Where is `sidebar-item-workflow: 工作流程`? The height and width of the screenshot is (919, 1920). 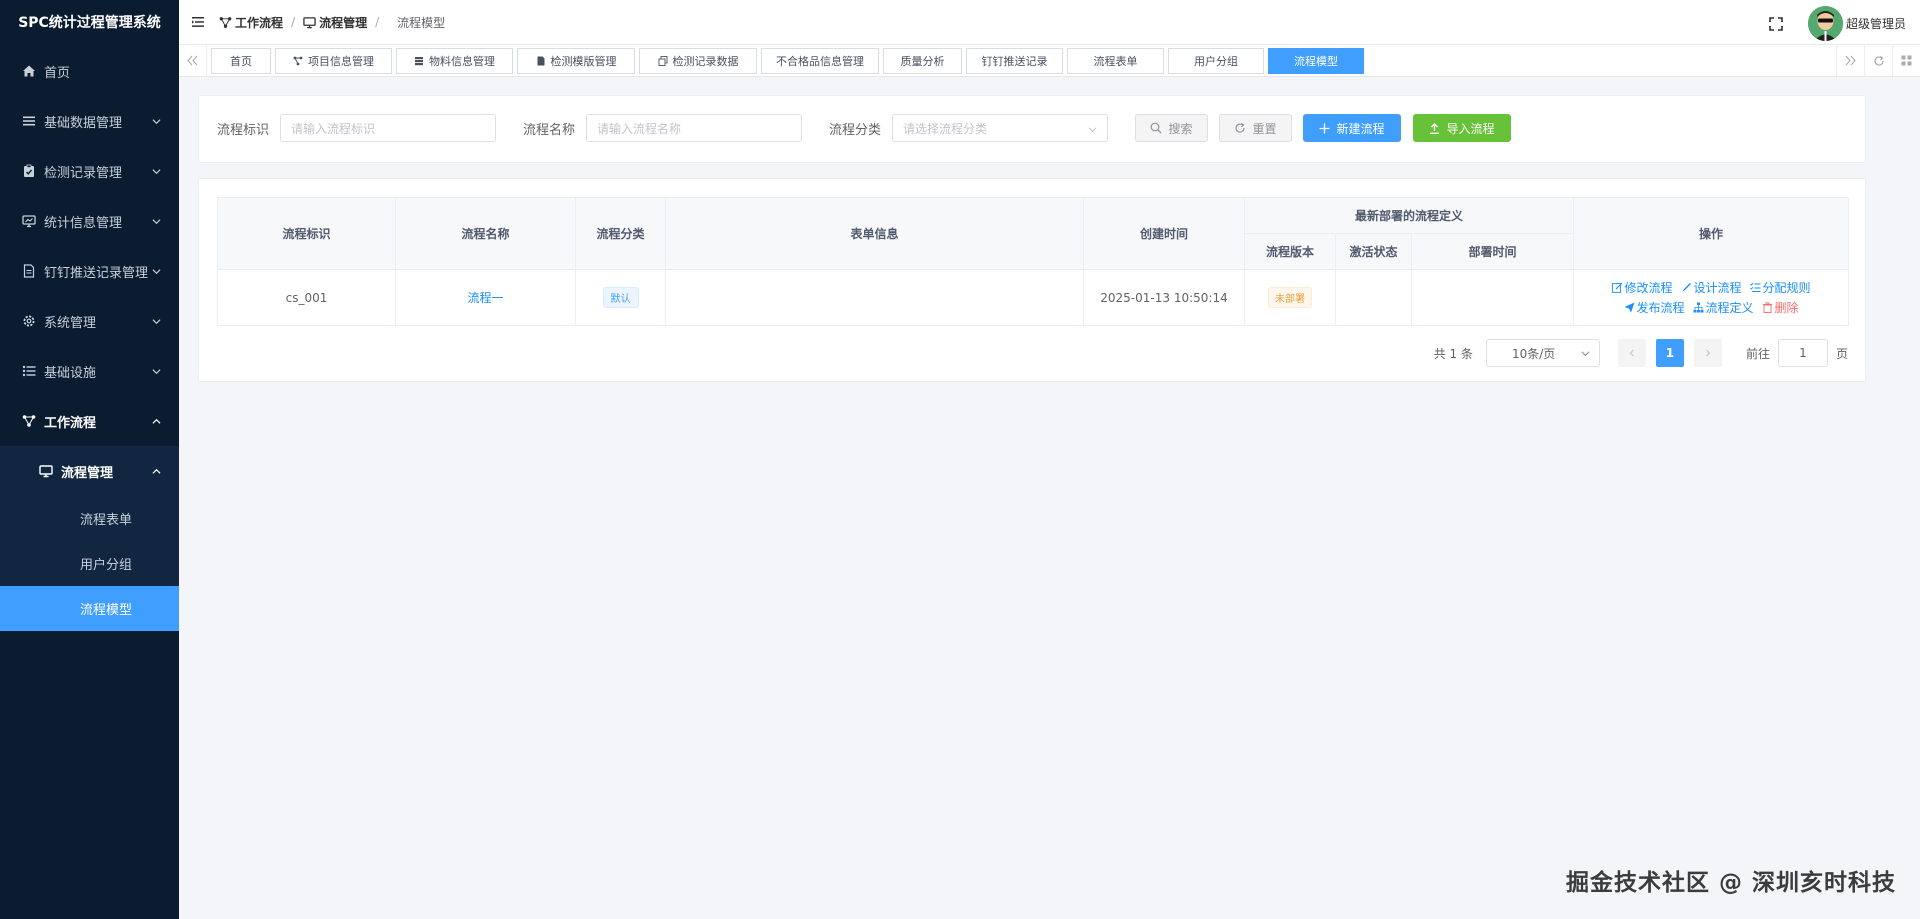 sidebar-item-workflow: 工作流程 is located at coordinates (89, 421).